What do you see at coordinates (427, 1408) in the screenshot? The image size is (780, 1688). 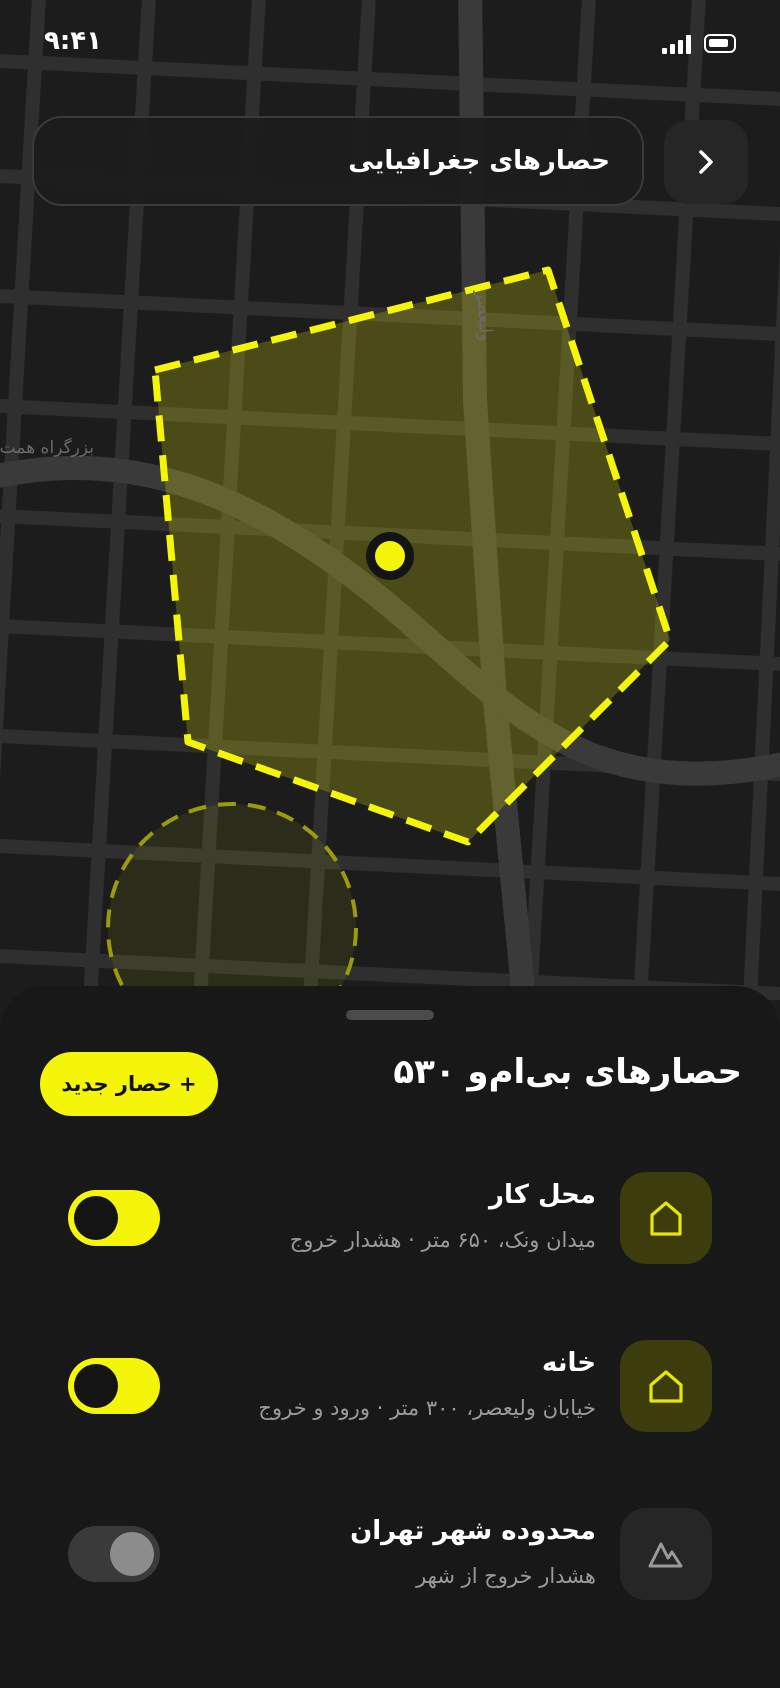 I see `fence-details: خیابان ولیعصر، ۳۰۰ متر · ورود و خروج` at bounding box center [427, 1408].